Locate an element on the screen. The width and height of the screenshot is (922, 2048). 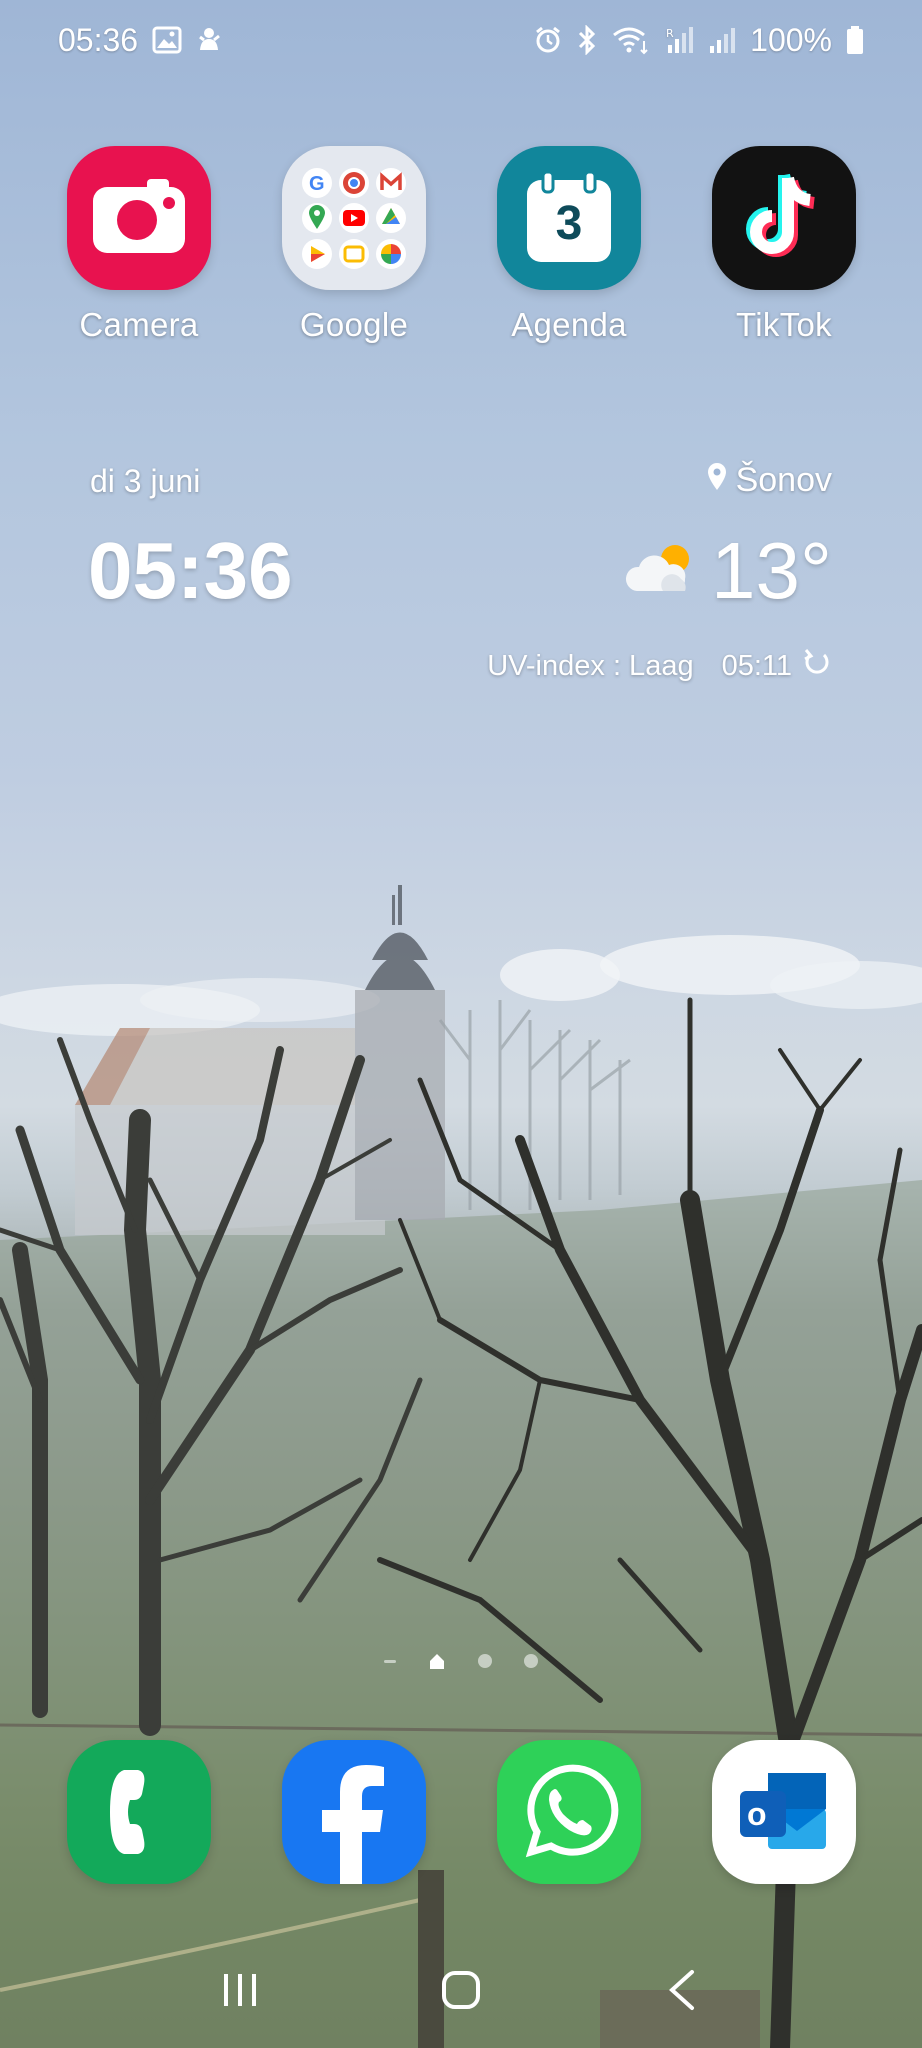
app-label: Camera is located at coordinates (139, 324).